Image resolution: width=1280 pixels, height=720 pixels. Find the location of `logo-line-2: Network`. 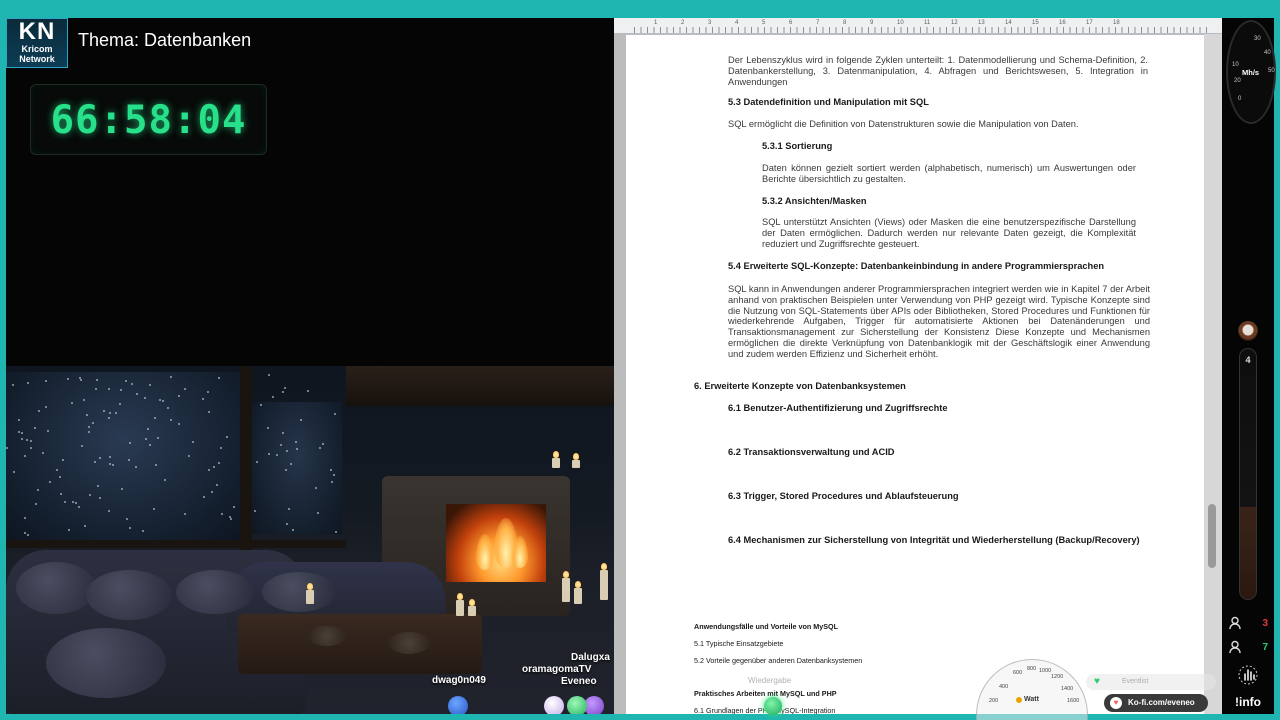

logo-line-2: Network is located at coordinates (37, 59).